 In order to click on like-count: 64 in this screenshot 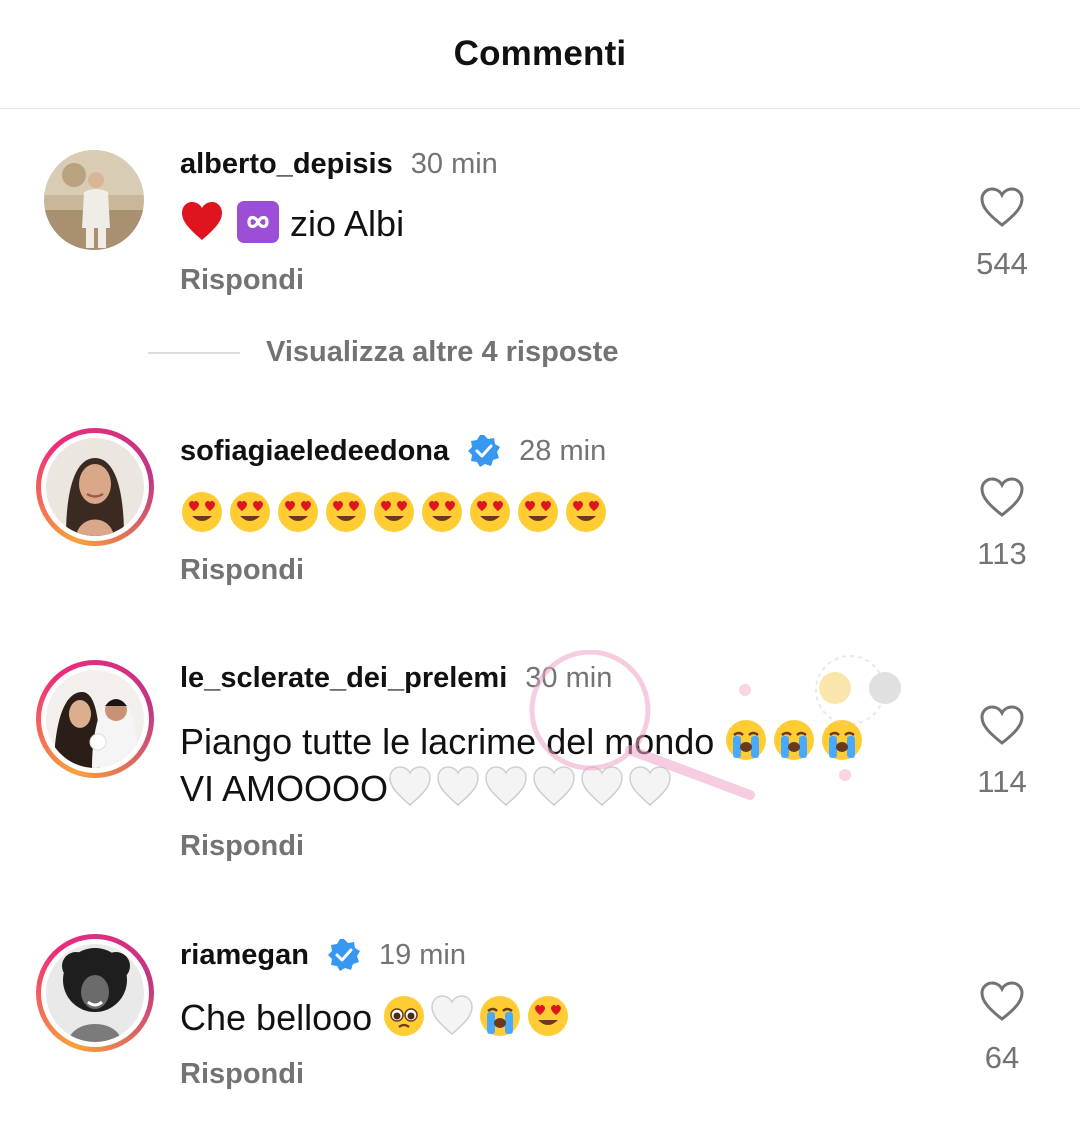, I will do `click(1002, 1057)`.